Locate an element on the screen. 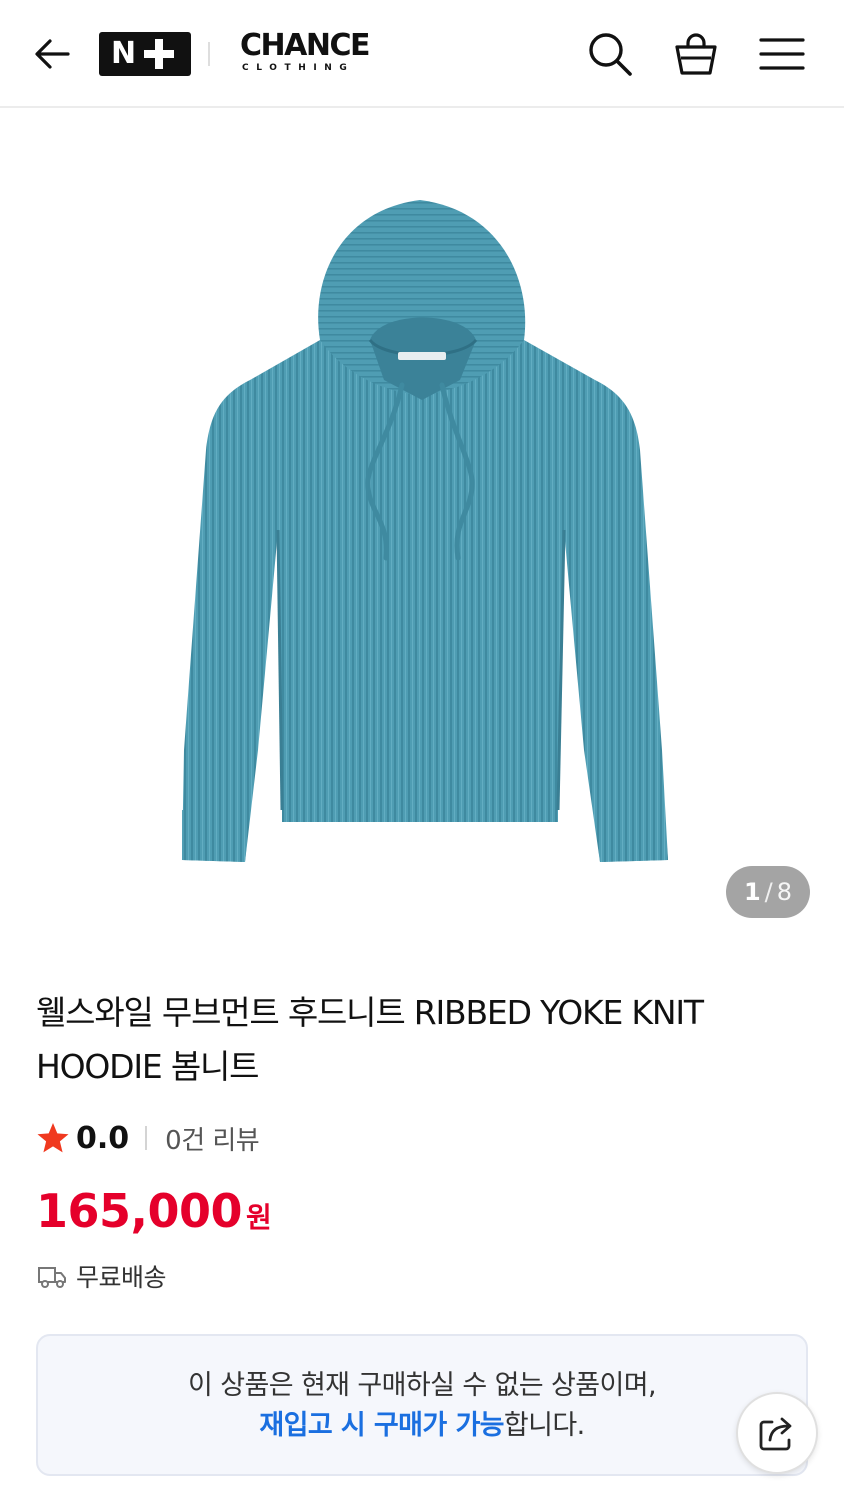 This screenshot has height=1500, width=844. notice-line-2-rest: 합니다. is located at coordinates (544, 1425).